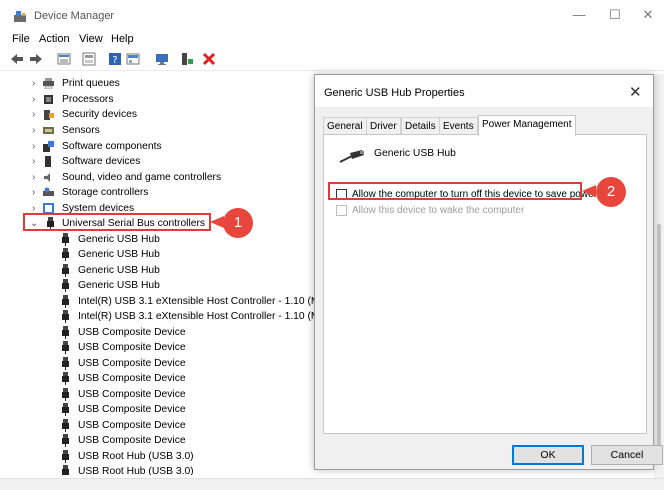 This screenshot has height=490, width=664. What do you see at coordinates (48, 161) in the screenshot?
I see `software-device-icon` at bounding box center [48, 161].